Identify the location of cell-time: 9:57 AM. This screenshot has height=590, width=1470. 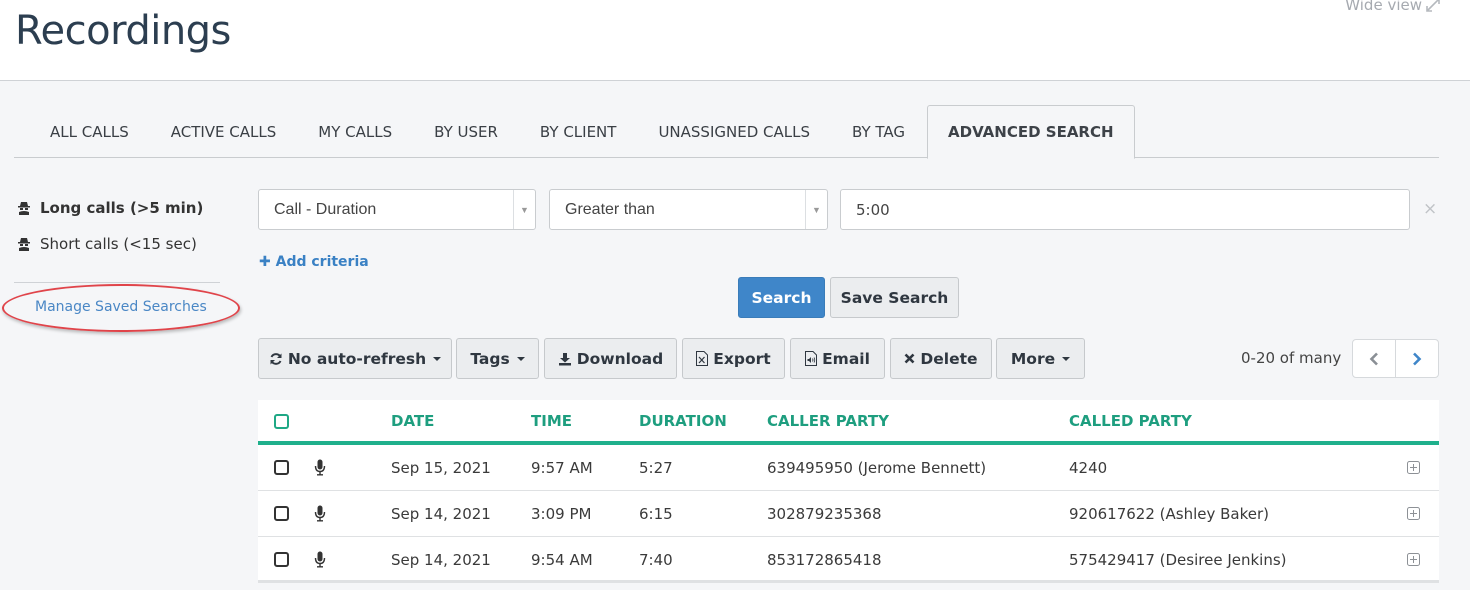
(562, 468).